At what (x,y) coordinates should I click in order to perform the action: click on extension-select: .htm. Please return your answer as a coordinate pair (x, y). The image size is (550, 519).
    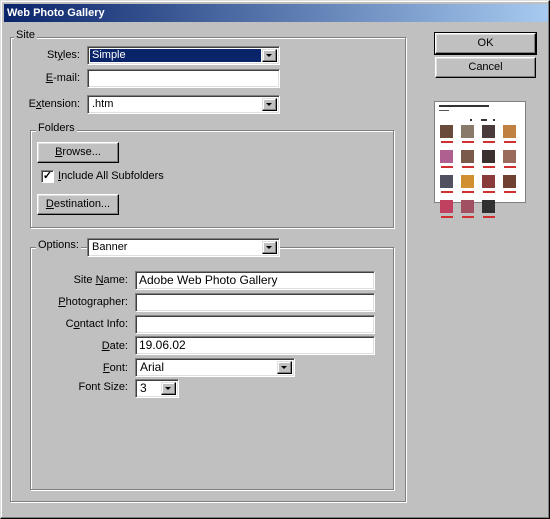
    Looking at the image, I should click on (183, 104).